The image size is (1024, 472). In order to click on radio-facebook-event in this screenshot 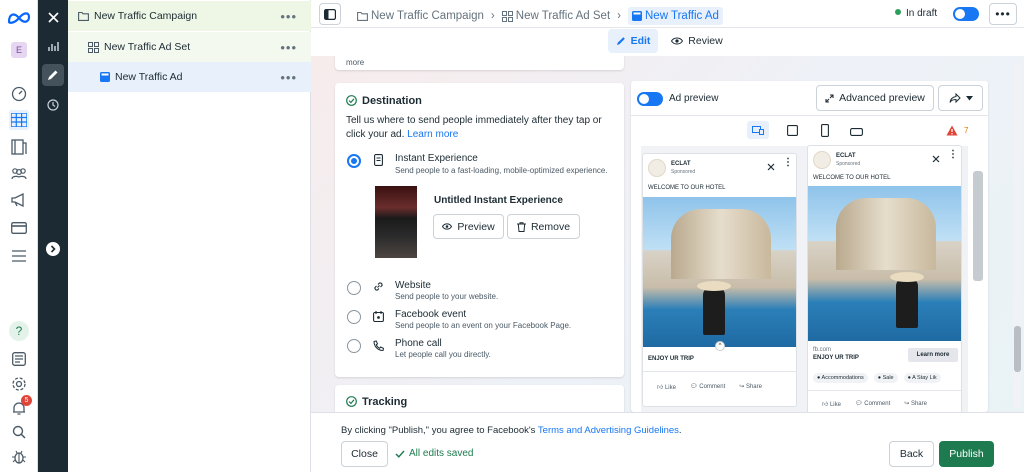, I will do `click(354, 317)`.